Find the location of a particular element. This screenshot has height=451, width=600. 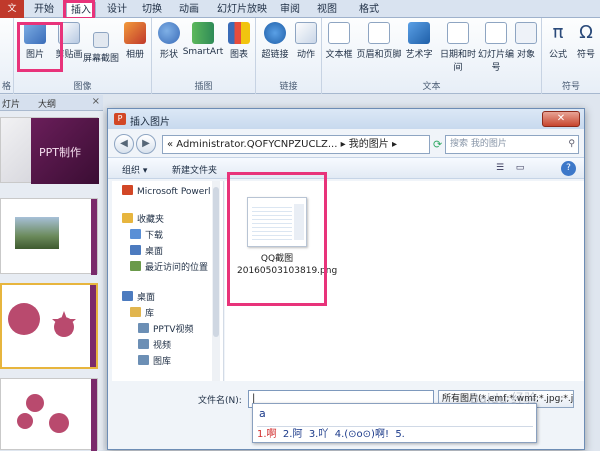

chart-button-label: 图表 is located at coordinates (238, 55).